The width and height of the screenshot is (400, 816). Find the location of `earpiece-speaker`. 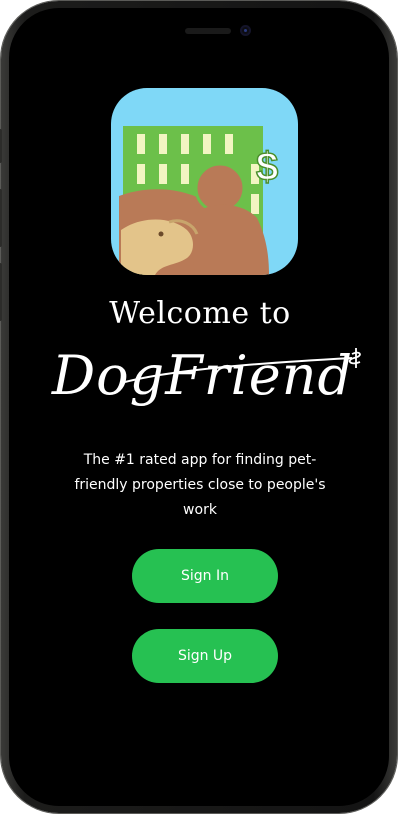

earpiece-speaker is located at coordinates (208, 31).